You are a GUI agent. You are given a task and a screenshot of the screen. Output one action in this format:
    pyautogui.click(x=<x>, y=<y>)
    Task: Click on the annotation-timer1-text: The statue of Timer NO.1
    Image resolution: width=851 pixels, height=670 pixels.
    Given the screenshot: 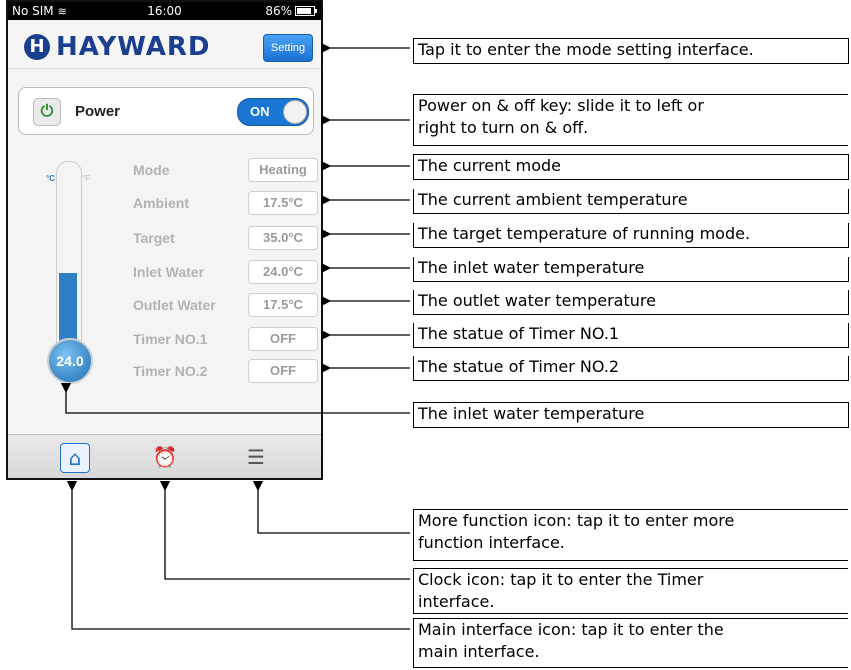 What is the action you would take?
    pyautogui.click(x=519, y=333)
    